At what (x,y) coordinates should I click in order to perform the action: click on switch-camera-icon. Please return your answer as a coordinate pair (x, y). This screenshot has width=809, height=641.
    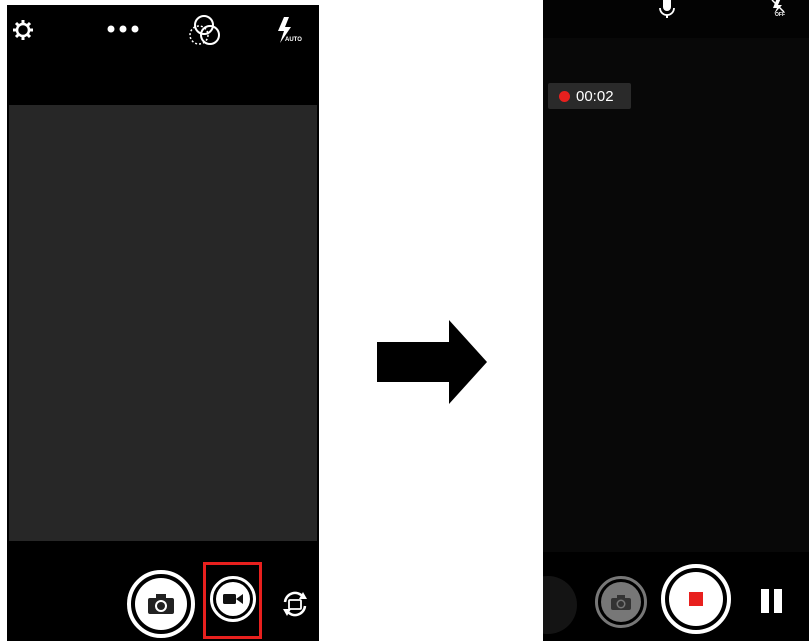
    Looking at the image, I should click on (295, 604).